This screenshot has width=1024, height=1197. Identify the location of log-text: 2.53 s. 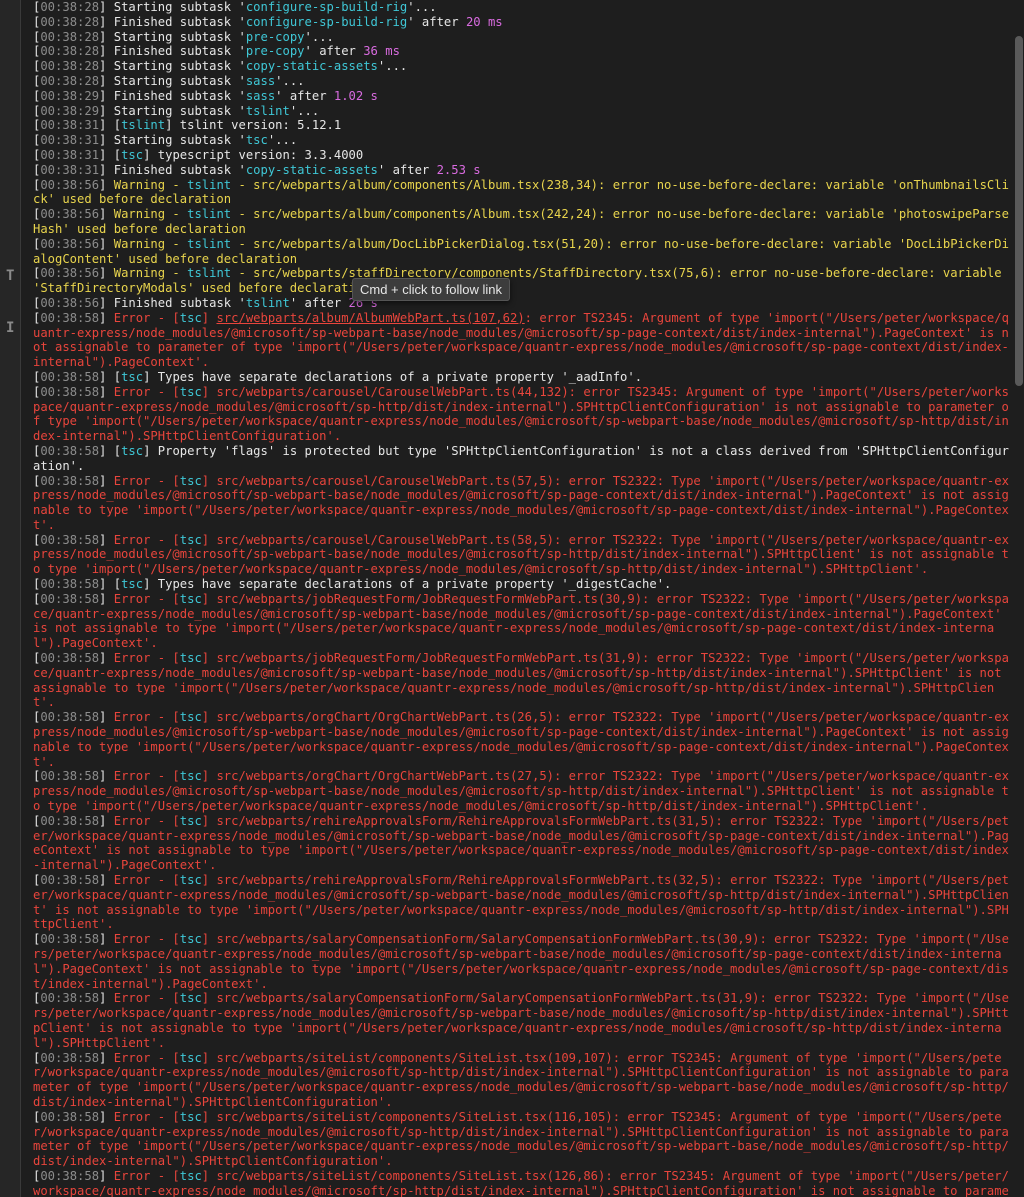
(458, 169).